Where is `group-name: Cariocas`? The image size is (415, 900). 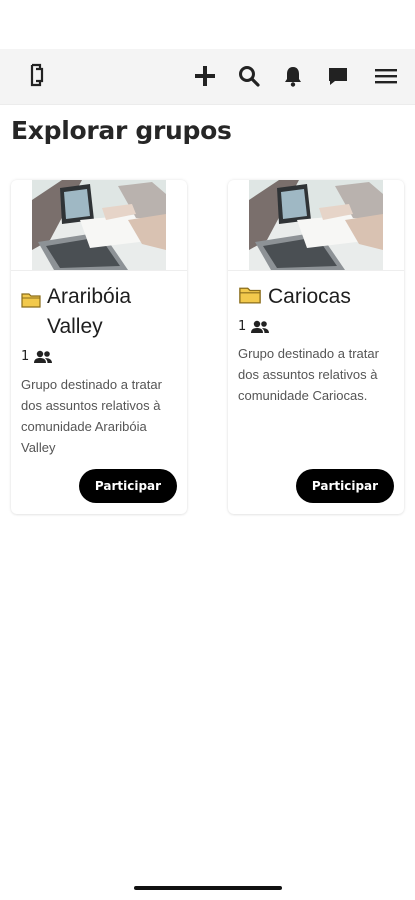
group-name: Cariocas is located at coordinates (309, 297).